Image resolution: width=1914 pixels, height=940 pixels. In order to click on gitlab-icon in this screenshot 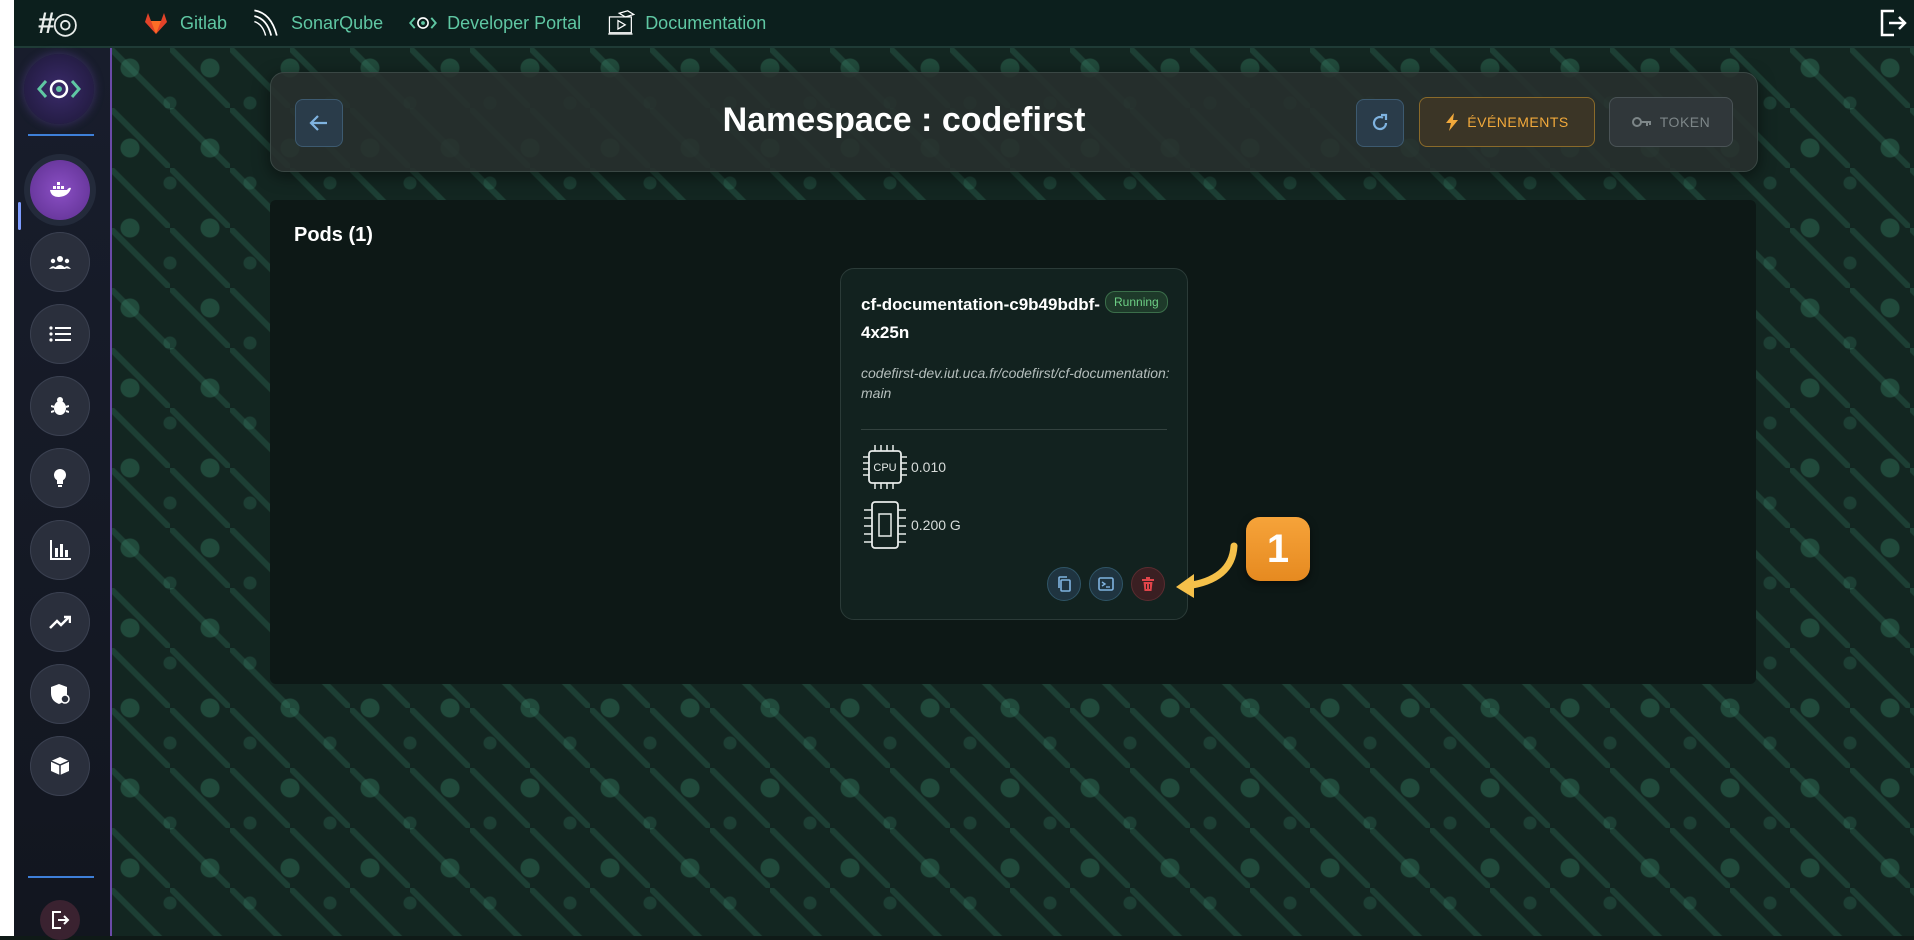, I will do `click(156, 23)`.